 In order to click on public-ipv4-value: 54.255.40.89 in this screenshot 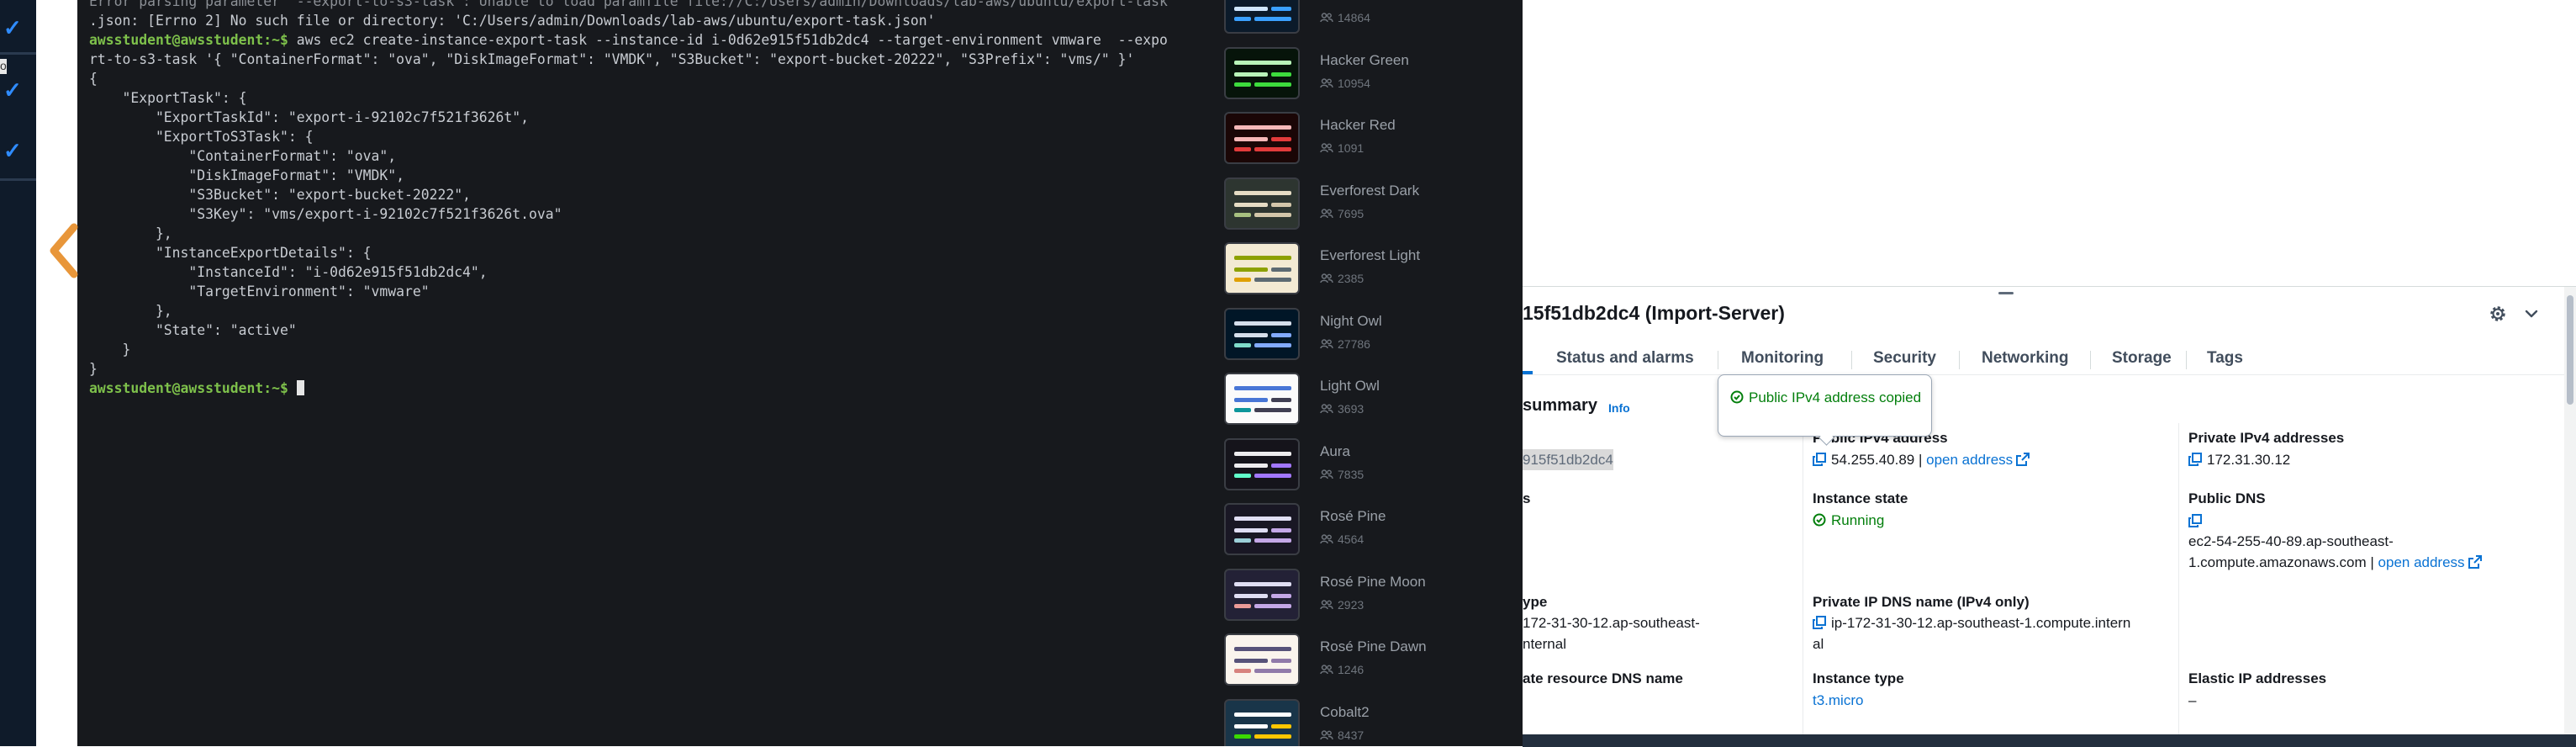, I will do `click(1873, 460)`.